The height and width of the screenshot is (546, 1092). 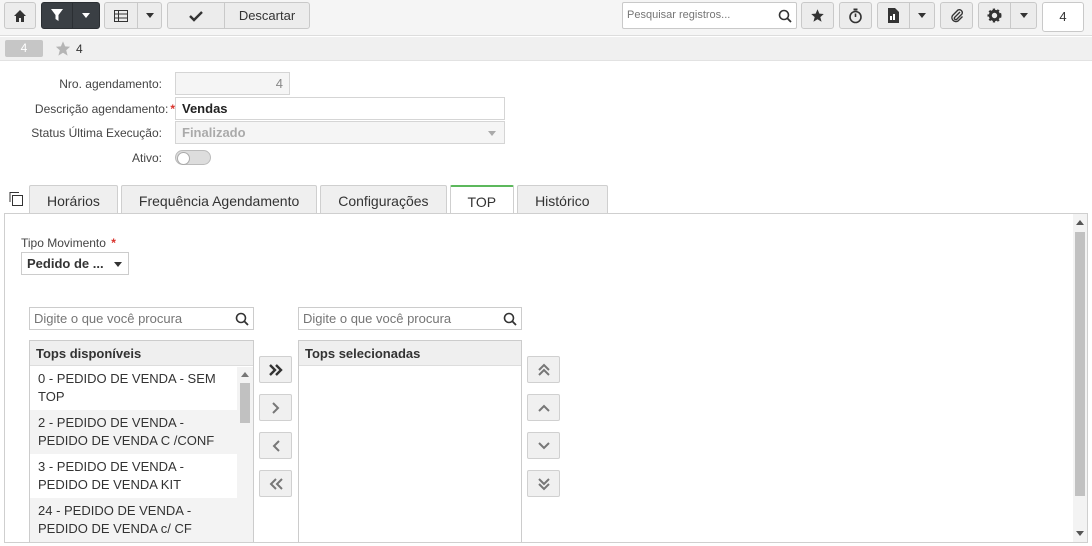 I want to click on grid-view-button, so click(x=121, y=15).